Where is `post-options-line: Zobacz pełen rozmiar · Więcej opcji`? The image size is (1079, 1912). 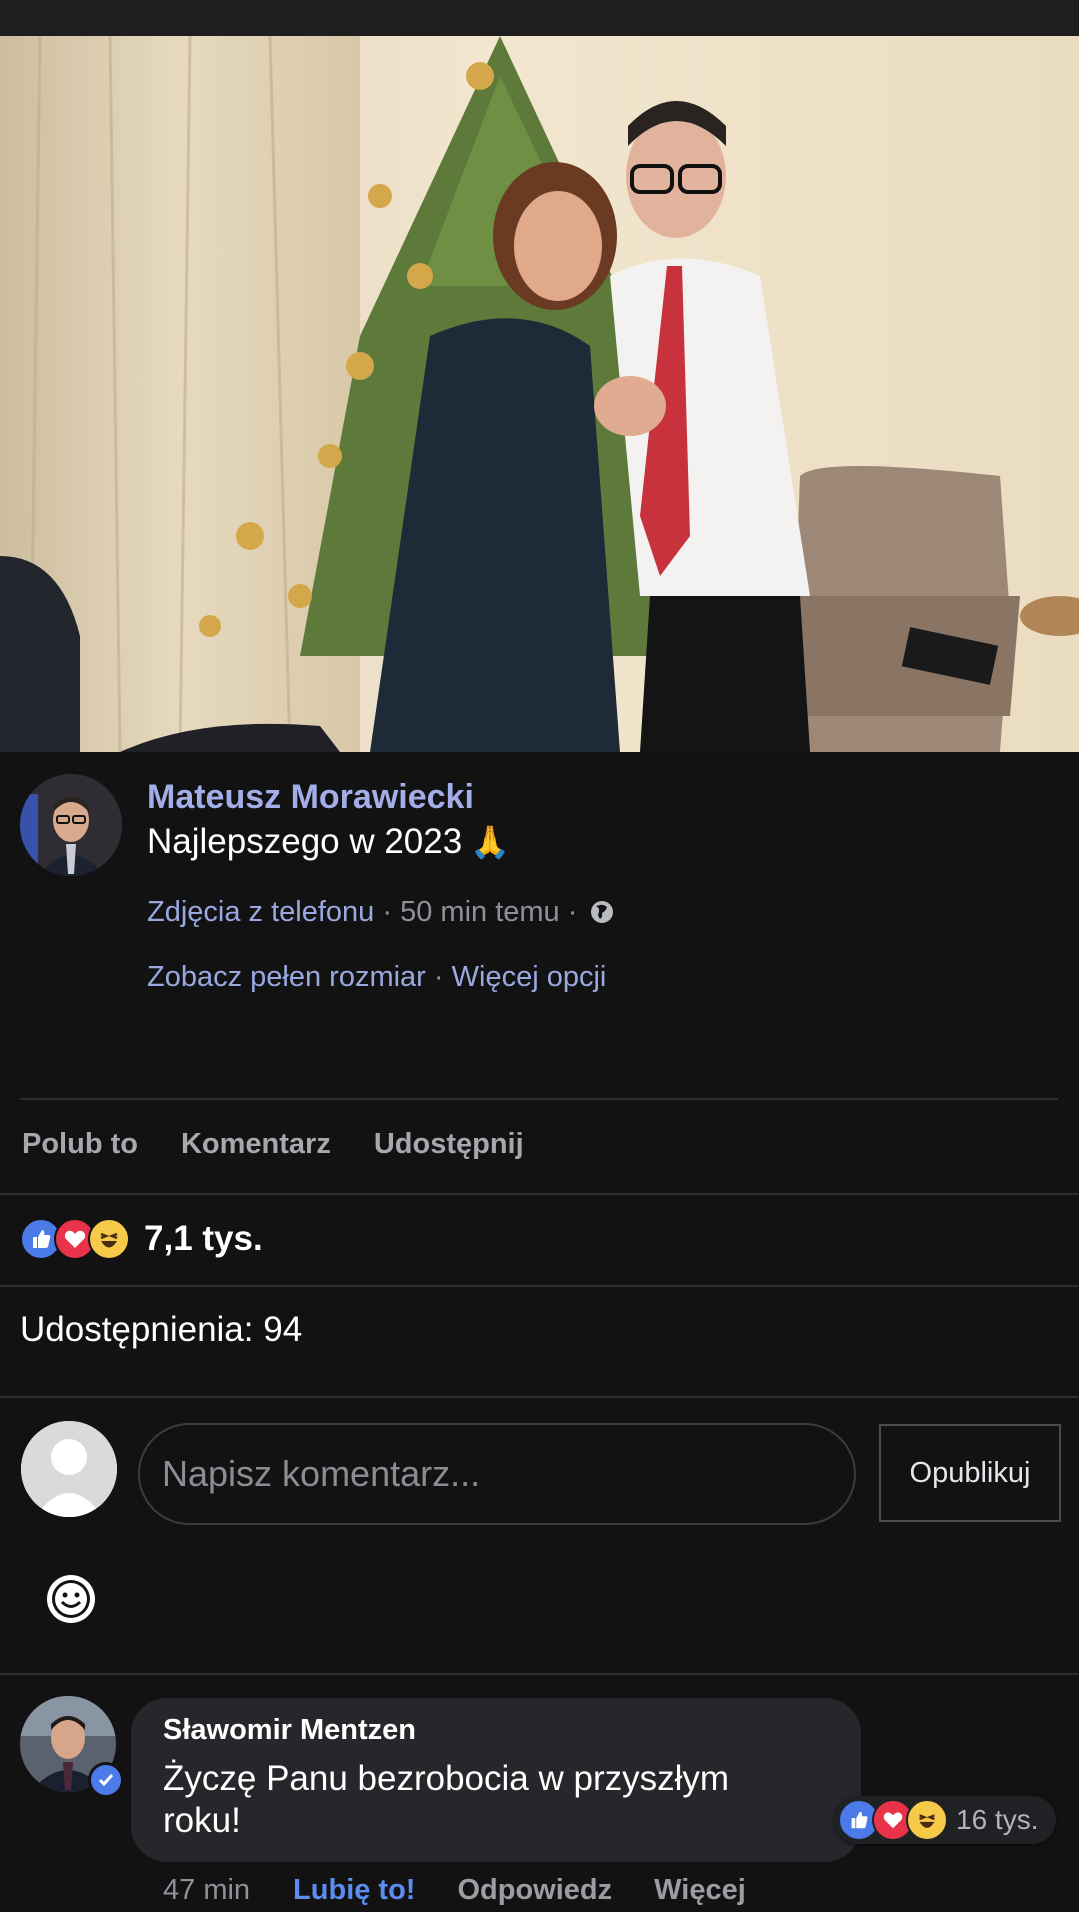
post-options-line: Zobacz pełen rozmiar · Więcej opcji is located at coordinates (376, 977).